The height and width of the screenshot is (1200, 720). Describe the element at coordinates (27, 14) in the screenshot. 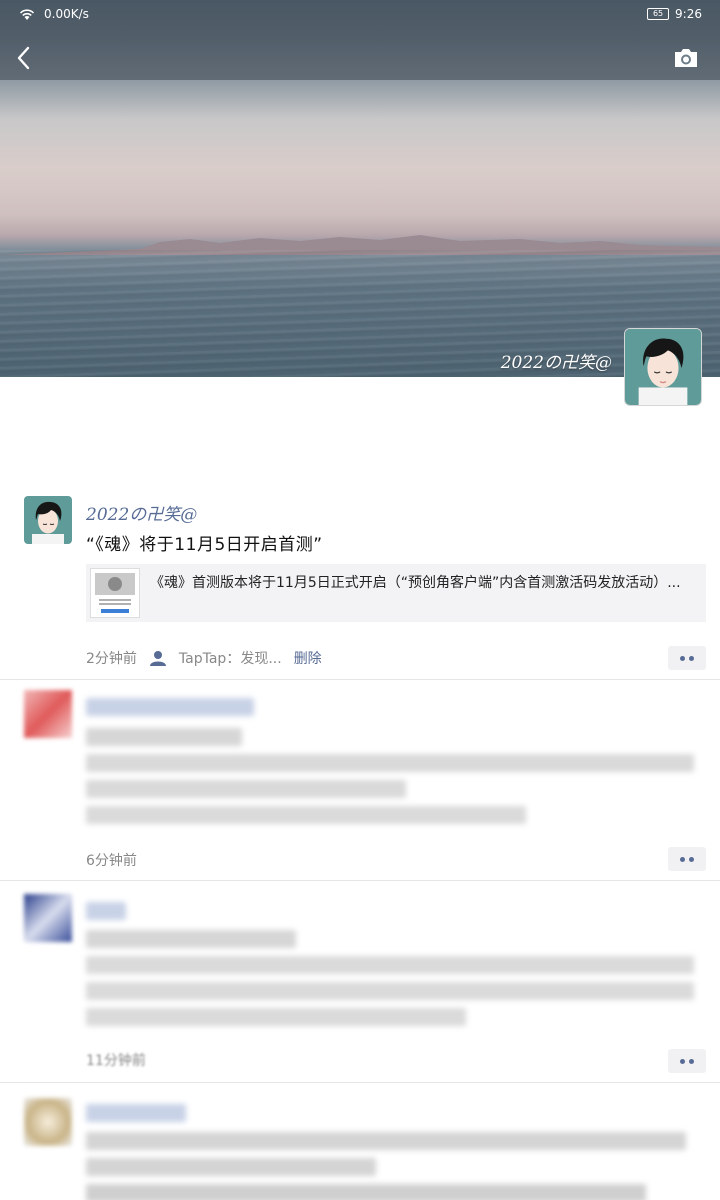

I see `wifi-icon` at that location.